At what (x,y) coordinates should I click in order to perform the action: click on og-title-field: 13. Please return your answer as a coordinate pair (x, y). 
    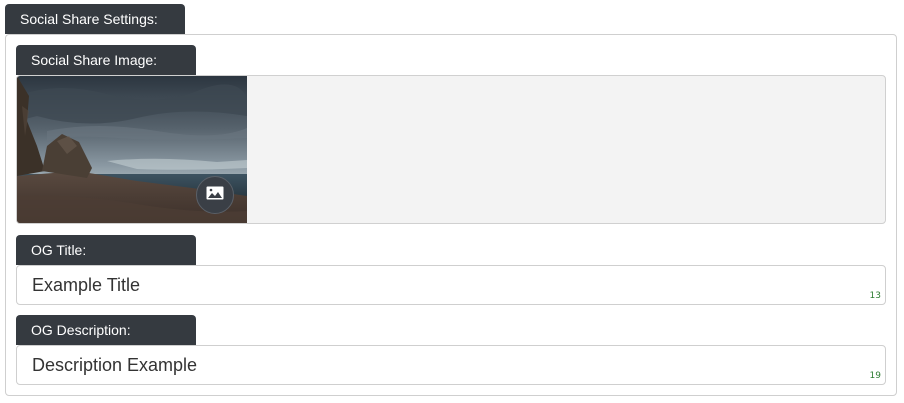
    Looking at the image, I should click on (451, 285).